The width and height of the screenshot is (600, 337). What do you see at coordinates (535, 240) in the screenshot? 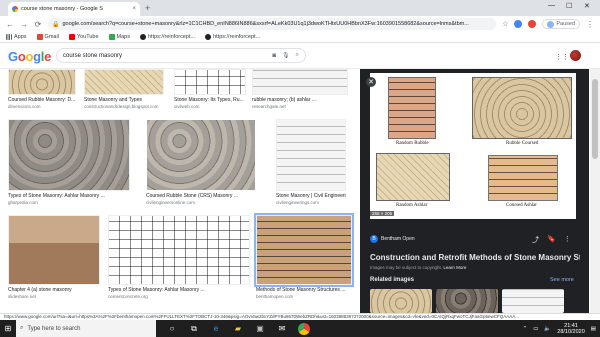
I see `share-icon: ⤴` at bounding box center [535, 240].